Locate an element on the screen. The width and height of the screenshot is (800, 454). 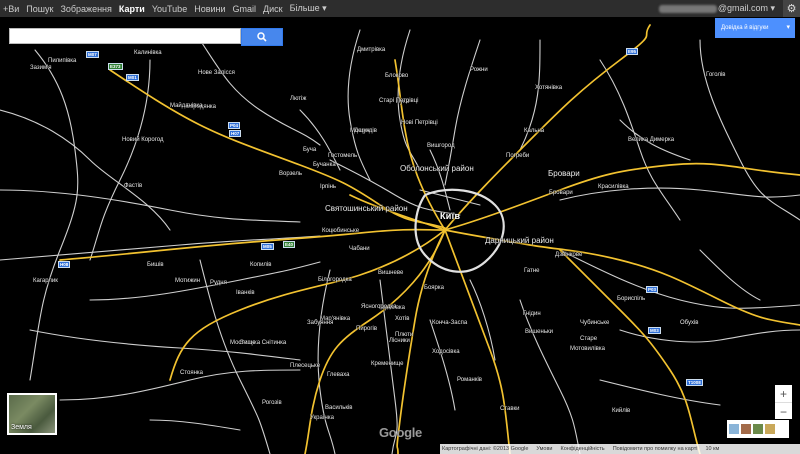
road-shield: Е40 is located at coordinates (289, 244).